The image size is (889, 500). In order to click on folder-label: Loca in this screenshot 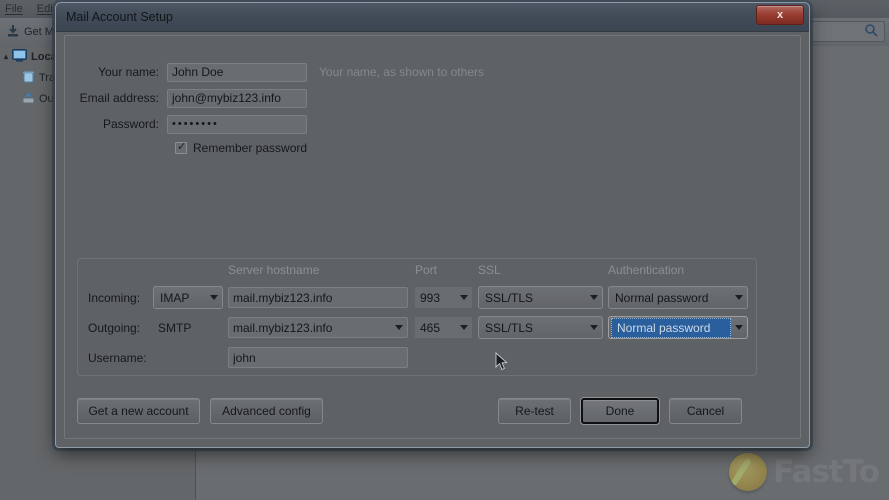, I will do `click(44, 56)`.